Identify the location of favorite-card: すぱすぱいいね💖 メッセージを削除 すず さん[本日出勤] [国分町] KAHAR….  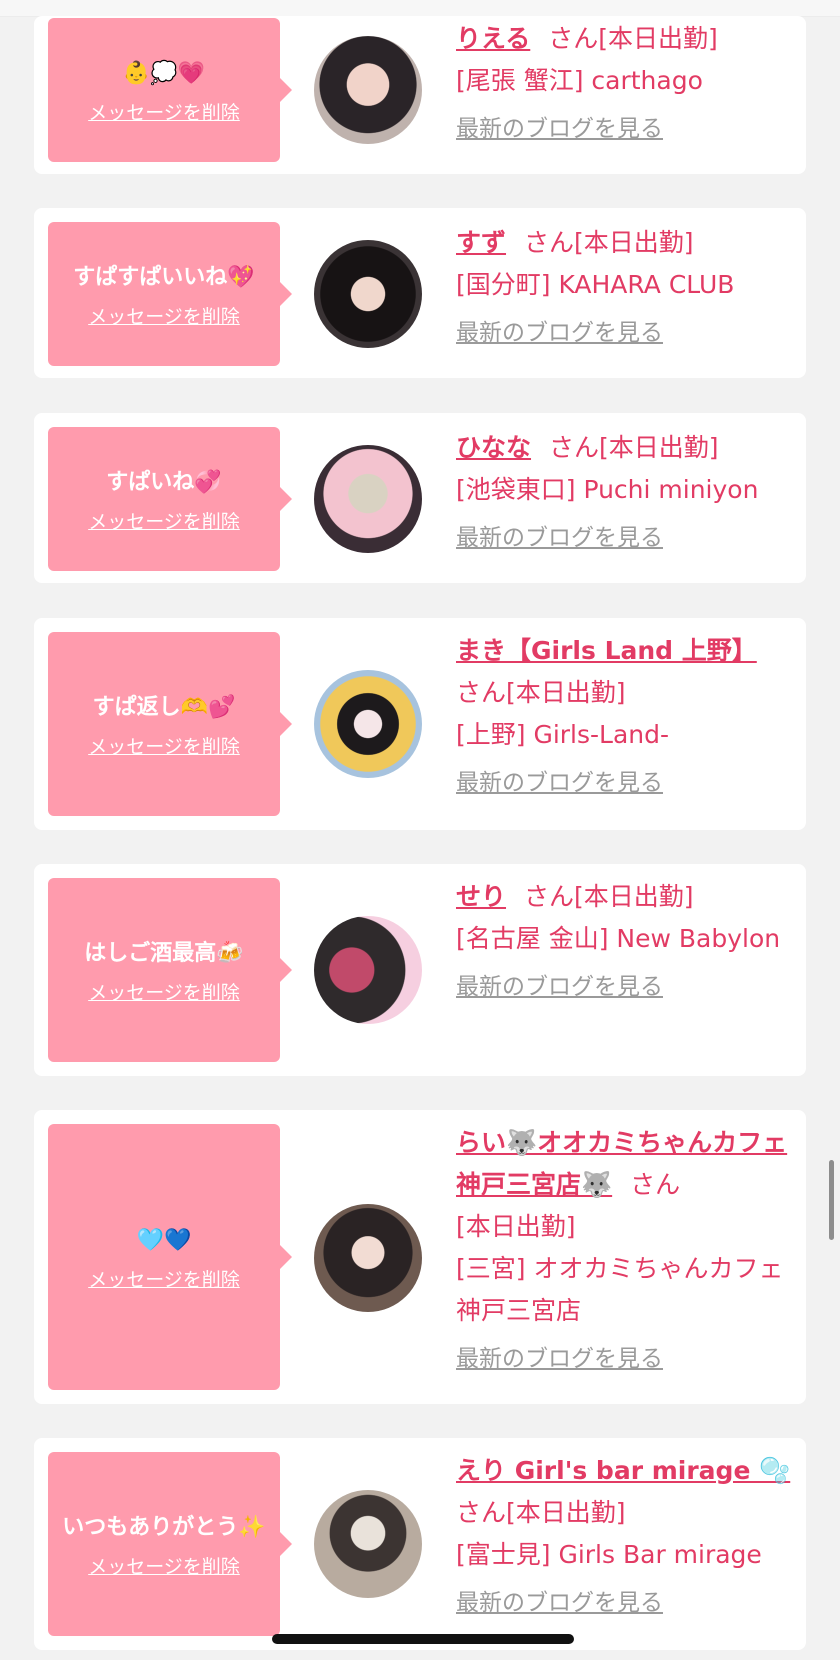
(420, 293).